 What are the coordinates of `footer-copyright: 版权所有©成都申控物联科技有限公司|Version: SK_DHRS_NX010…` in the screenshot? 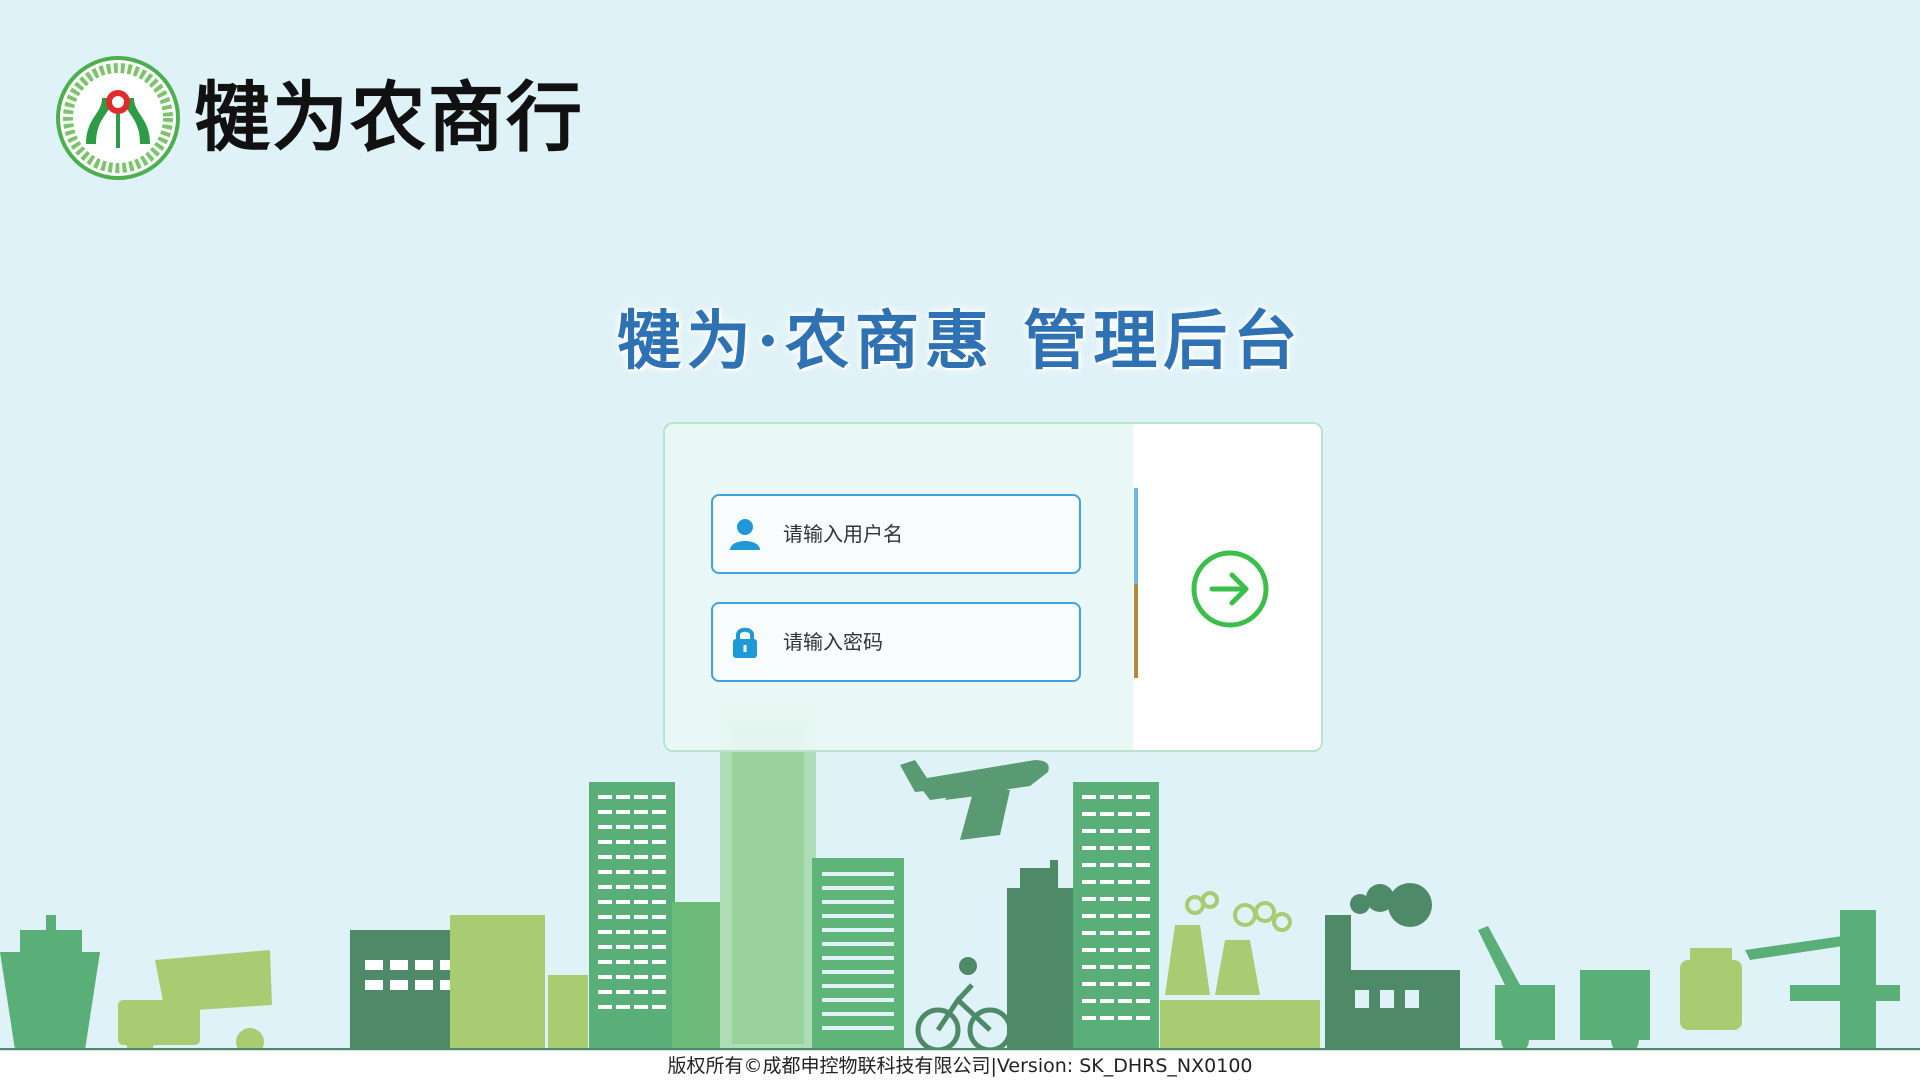 It's located at (960, 1065).